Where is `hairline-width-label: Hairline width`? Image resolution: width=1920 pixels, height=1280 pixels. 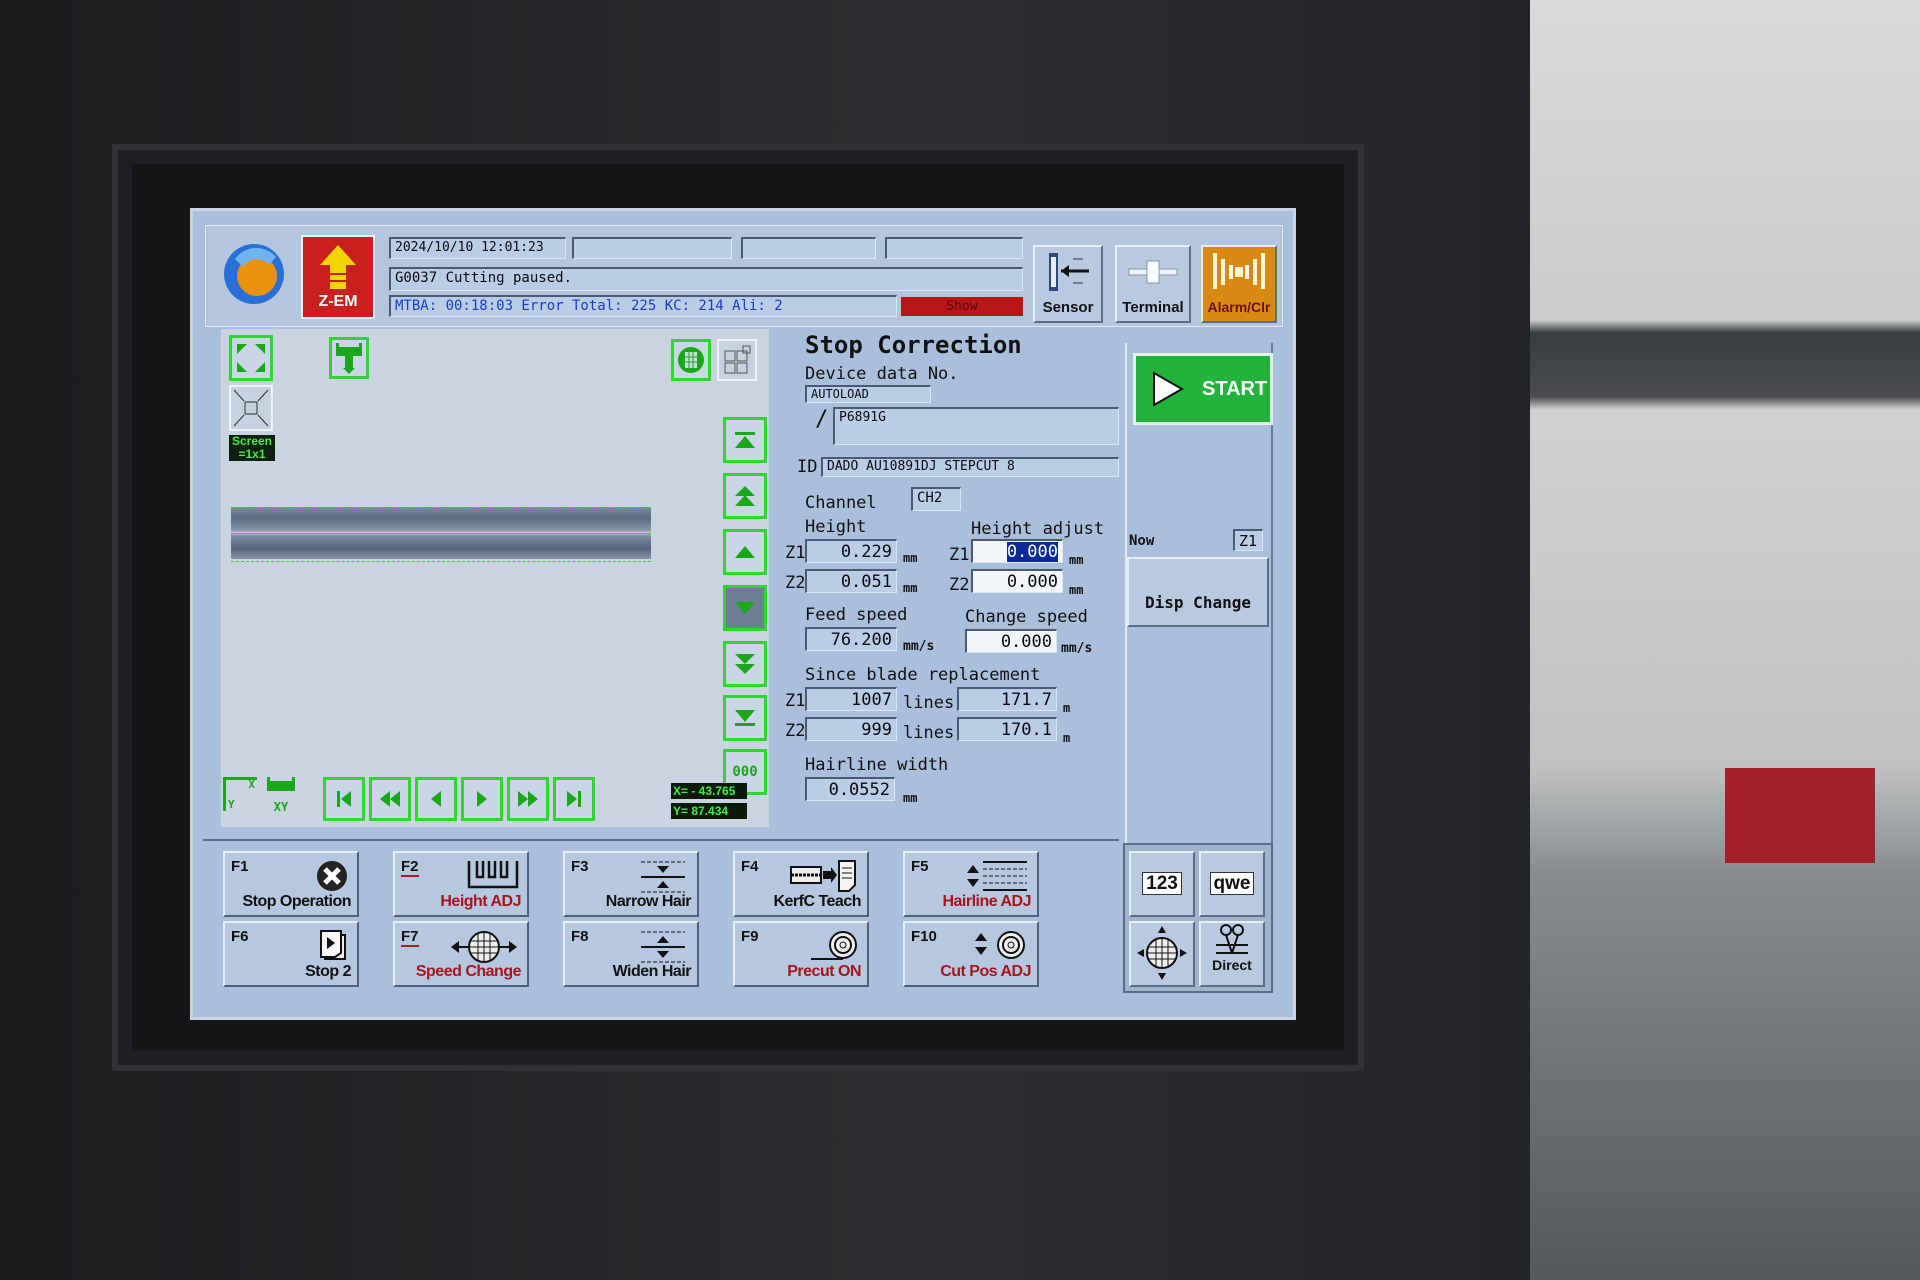 hairline-width-label: Hairline width is located at coordinates (877, 765).